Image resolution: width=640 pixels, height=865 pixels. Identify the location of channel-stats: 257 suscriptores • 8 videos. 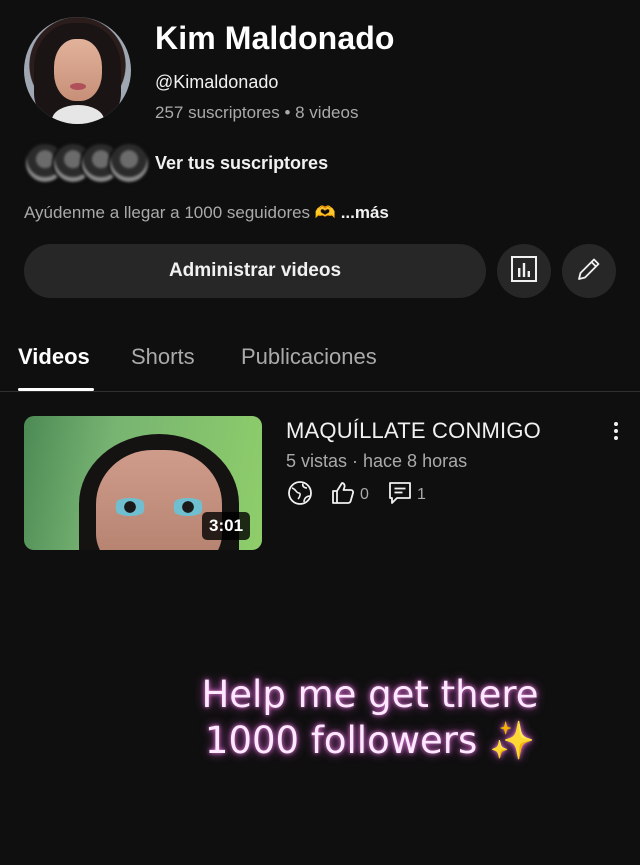
(257, 112).